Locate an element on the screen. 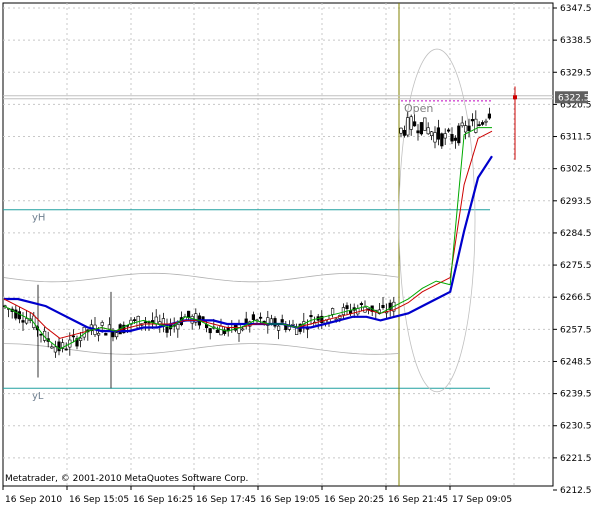 The width and height of the screenshot is (596, 513). y-axis-tick-label: 6266.5 is located at coordinates (576, 298).